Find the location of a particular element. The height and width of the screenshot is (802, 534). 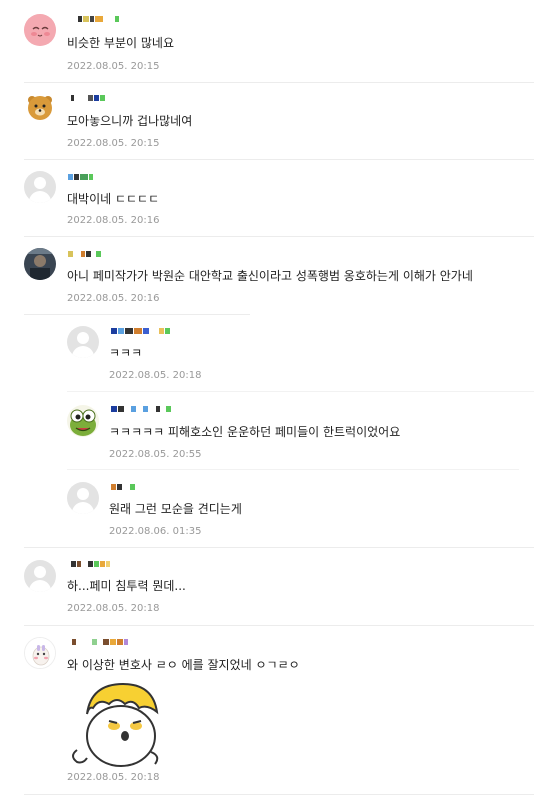

yellow-hair-character-sticker is located at coordinates (115, 723).